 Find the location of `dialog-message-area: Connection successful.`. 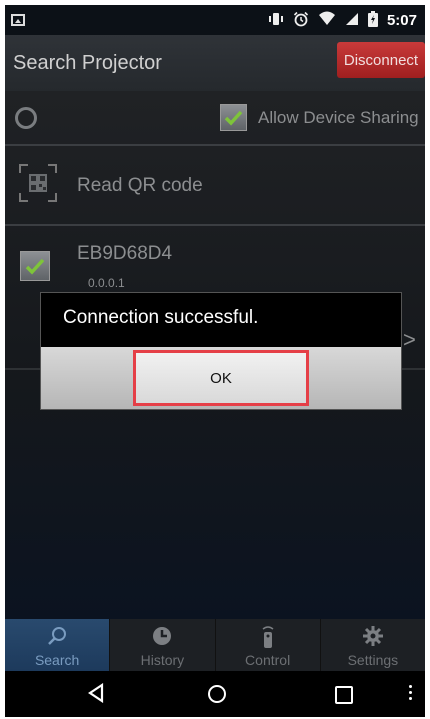

dialog-message-area: Connection successful. is located at coordinates (221, 320).